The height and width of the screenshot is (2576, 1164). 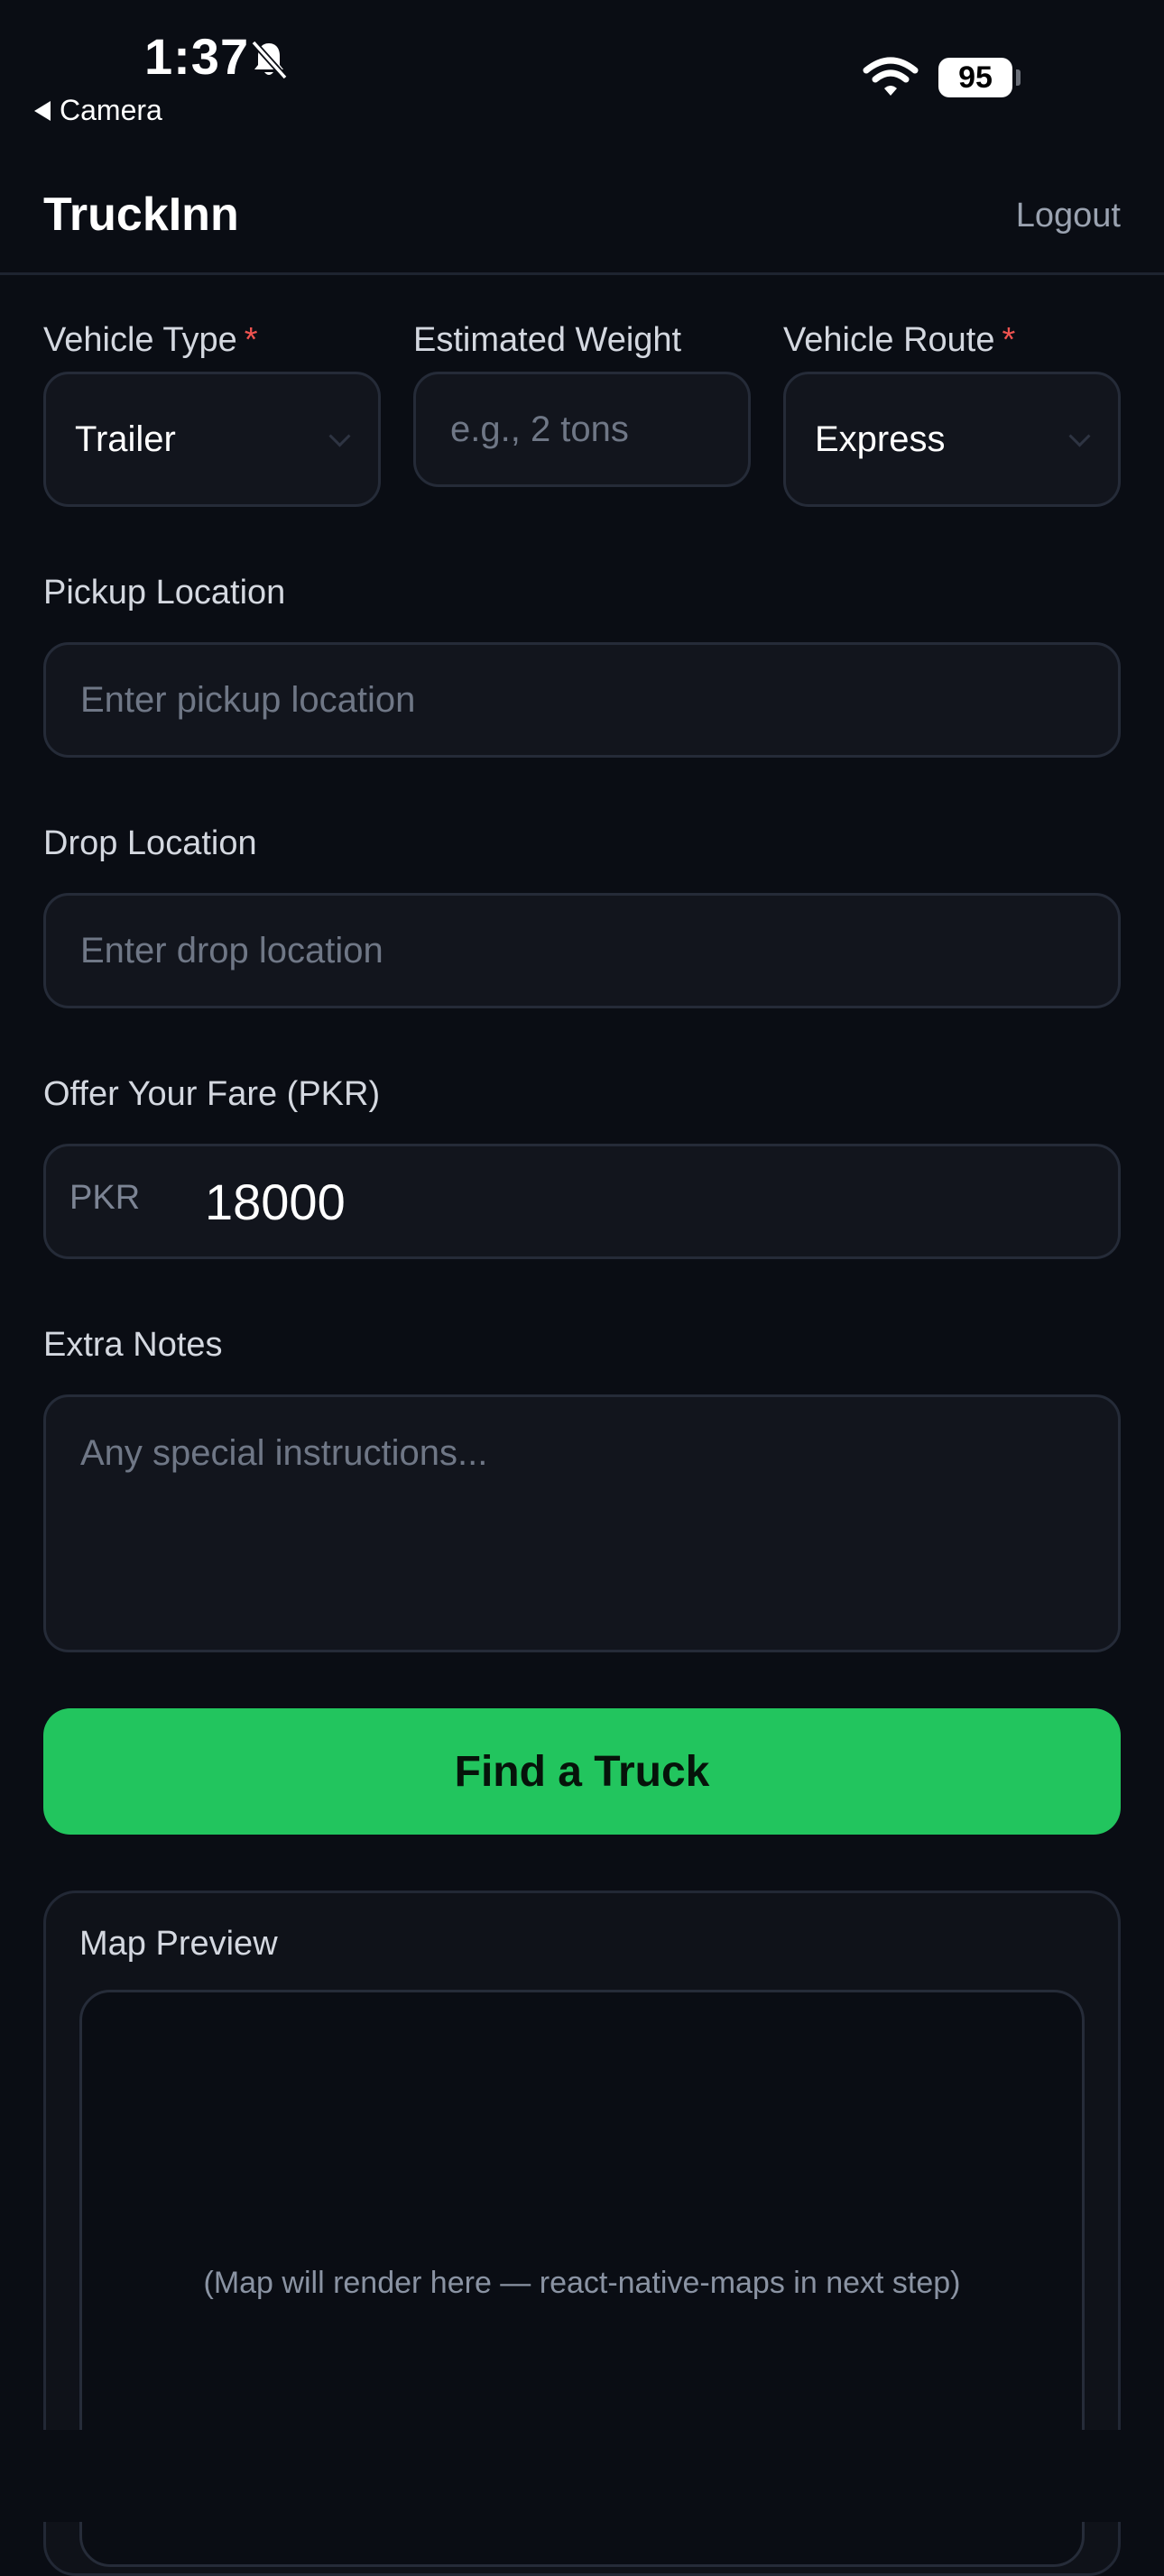 I want to click on estimated-weight-input: e.g., 2 tons, so click(x=582, y=430).